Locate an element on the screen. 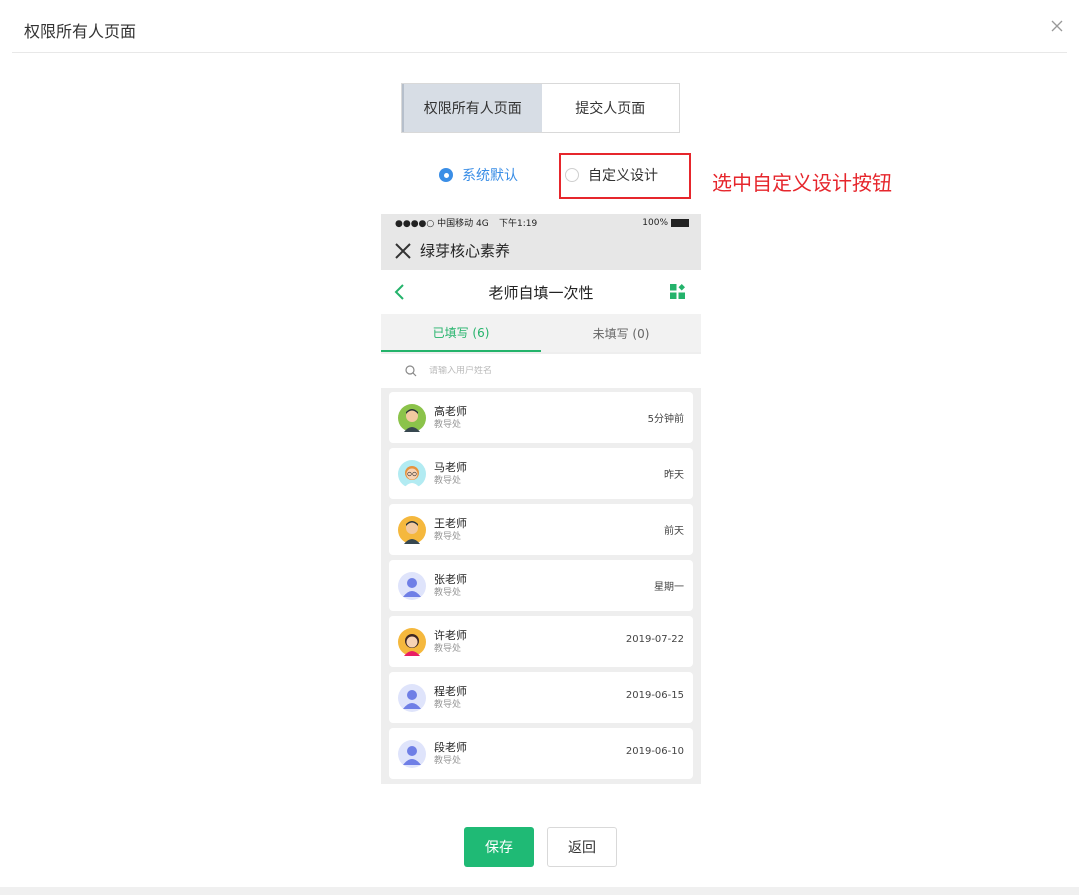 The width and height of the screenshot is (1079, 895). submit-time: 2019-07-22 is located at coordinates (654, 639).